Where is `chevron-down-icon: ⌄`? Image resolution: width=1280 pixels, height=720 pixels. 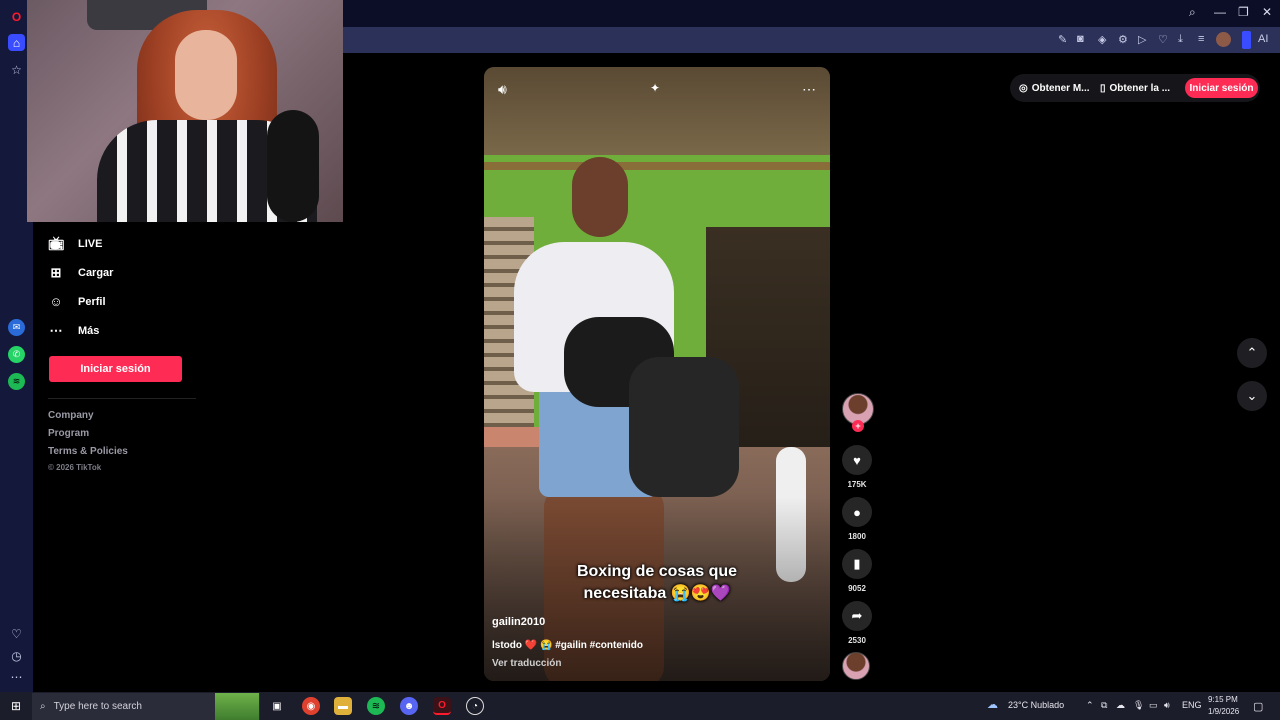 chevron-down-icon: ⌄ is located at coordinates (1252, 395).